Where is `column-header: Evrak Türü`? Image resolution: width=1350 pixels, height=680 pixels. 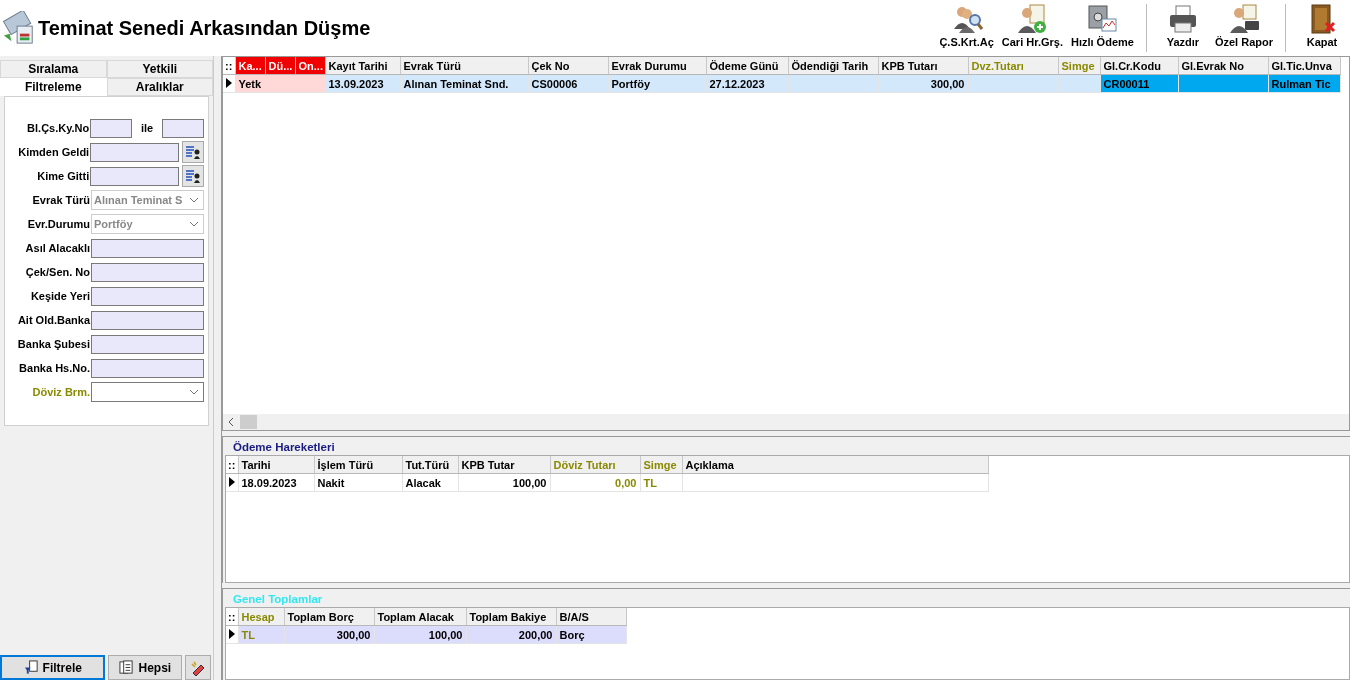
column-header: Evrak Türü is located at coordinates (464, 66).